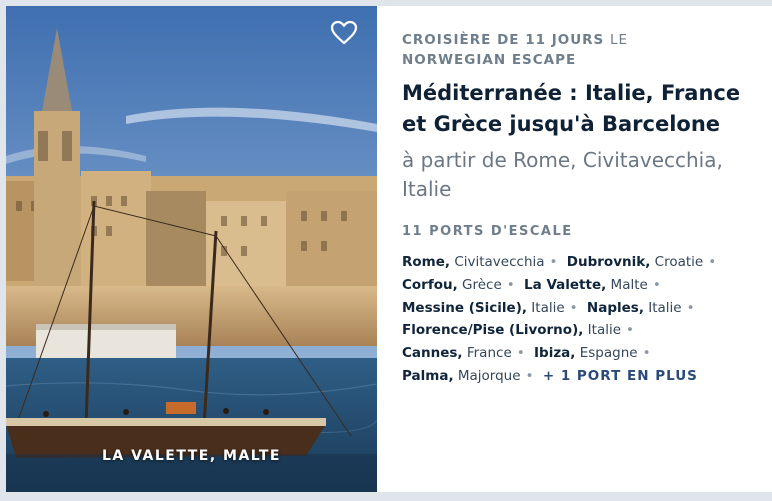 This screenshot has height=501, width=772. Describe the element at coordinates (627, 284) in the screenshot. I see `port-country: Malte` at that location.